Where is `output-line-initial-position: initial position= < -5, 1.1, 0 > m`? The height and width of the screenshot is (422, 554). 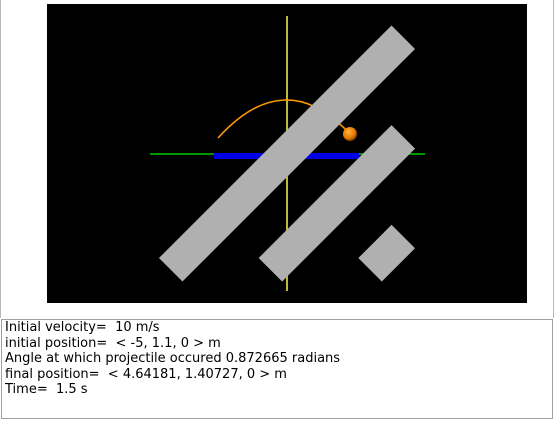
output-line-initial-position: initial position= < -5, 1.1, 0 > m is located at coordinates (113, 343).